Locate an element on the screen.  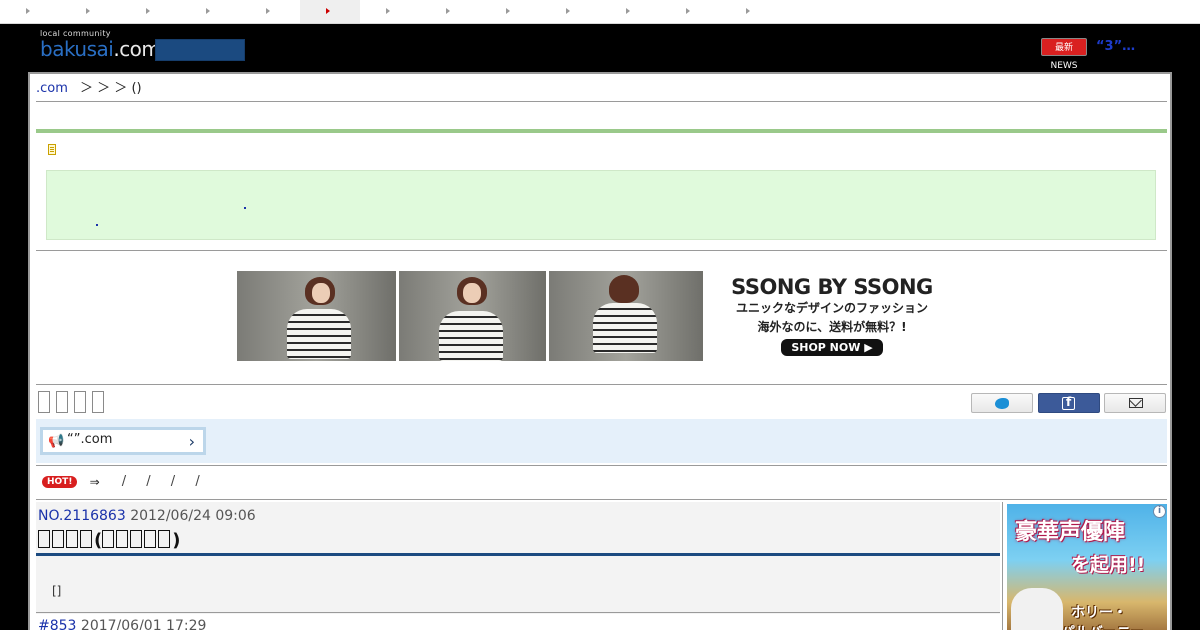
twitter-icon is located at coordinates (1002, 403).